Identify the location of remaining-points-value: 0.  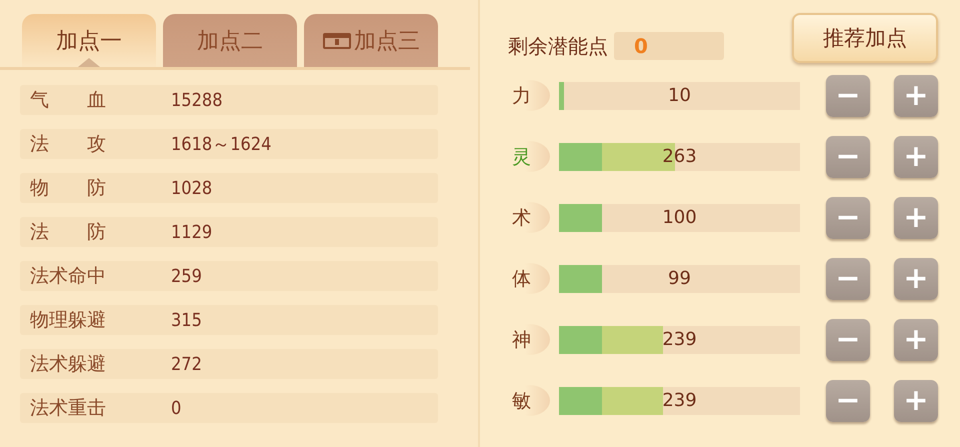
(669, 46).